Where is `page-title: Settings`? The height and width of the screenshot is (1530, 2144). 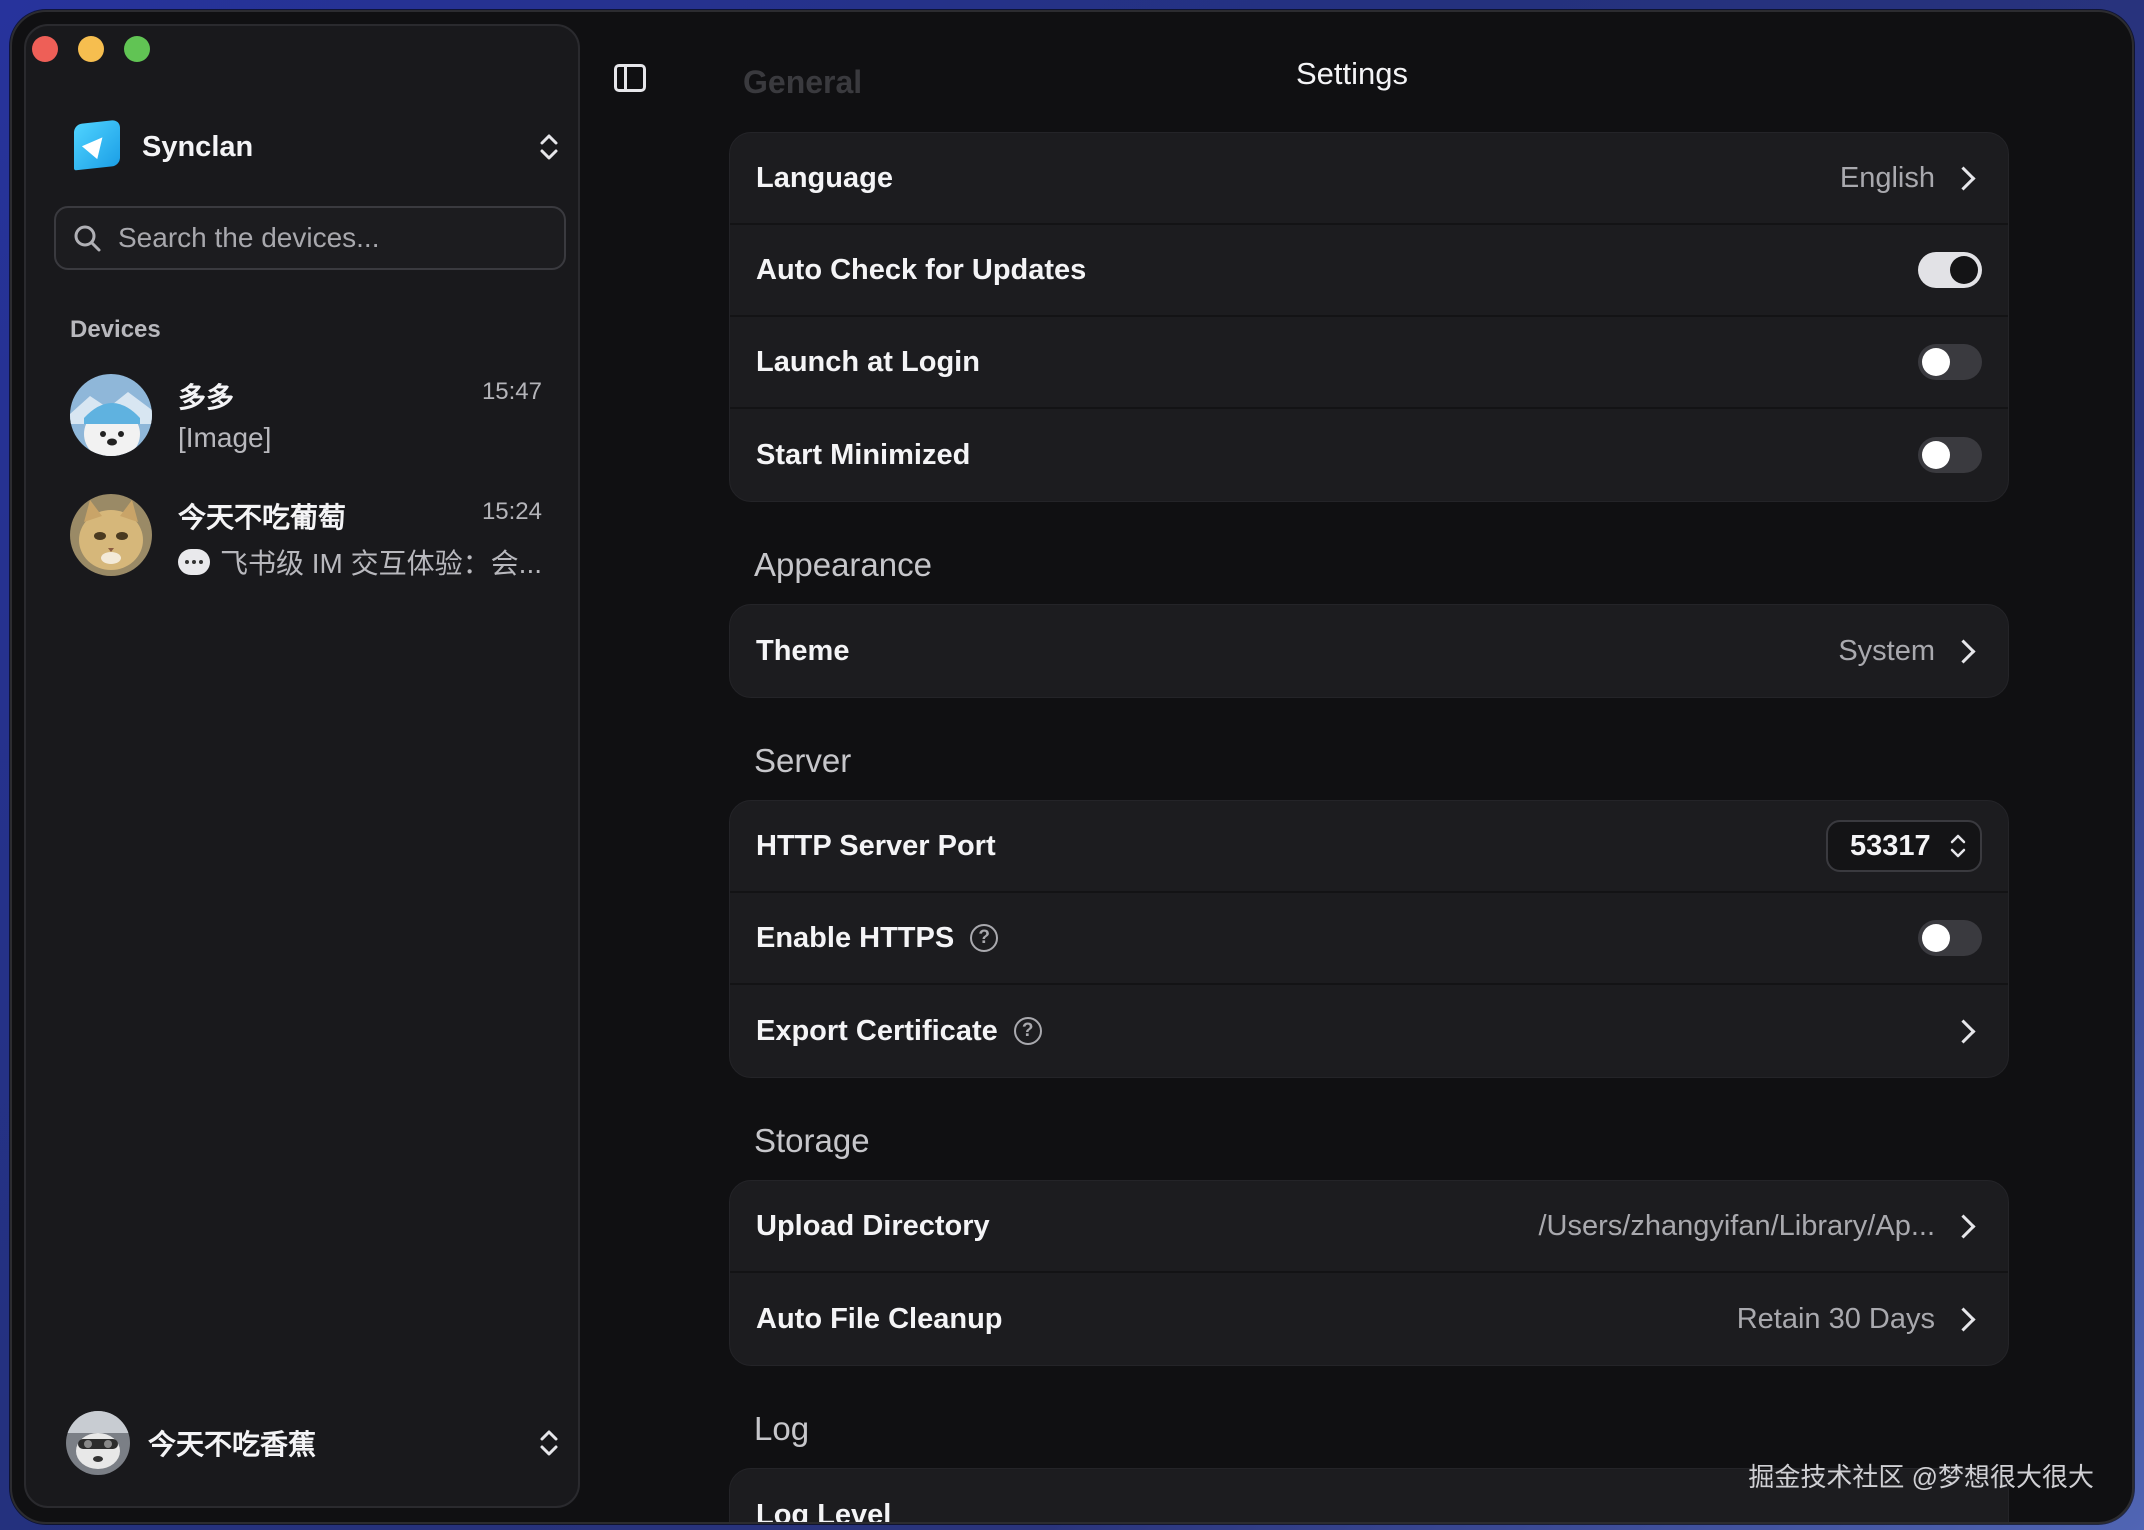 page-title: Settings is located at coordinates (1351, 73).